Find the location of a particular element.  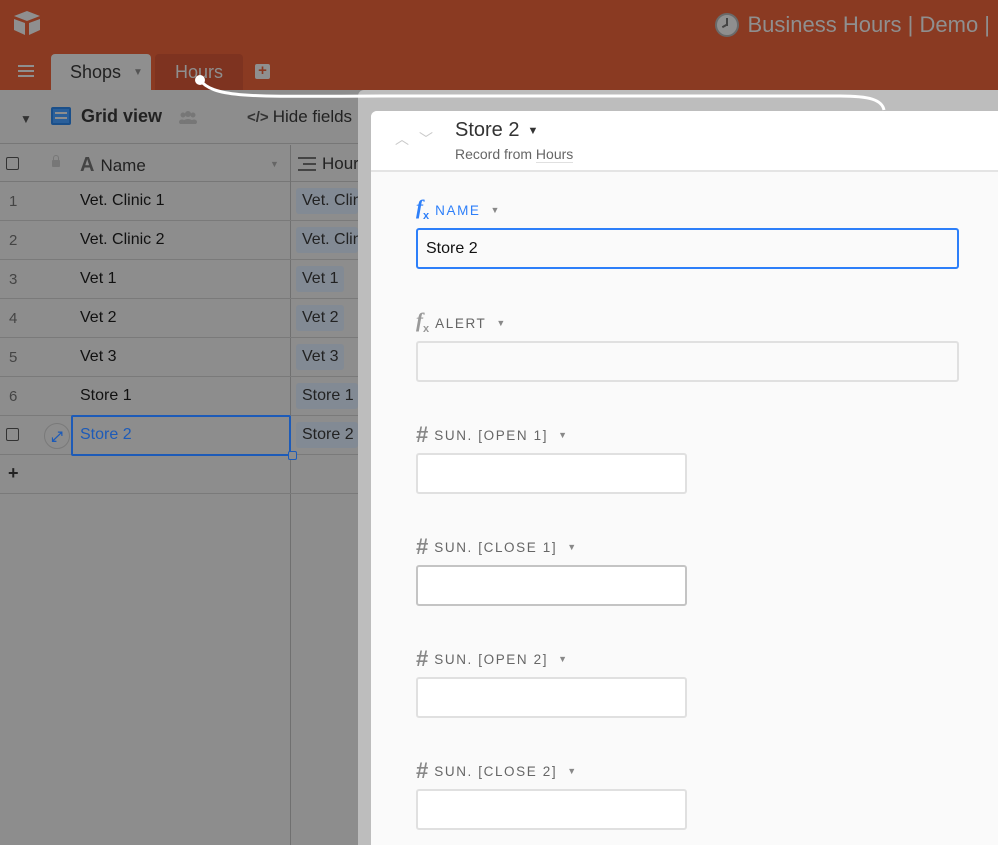

record-header: ︿ ﹀ Store 2 ▼ Record from Hours is located at coordinates (684, 141).